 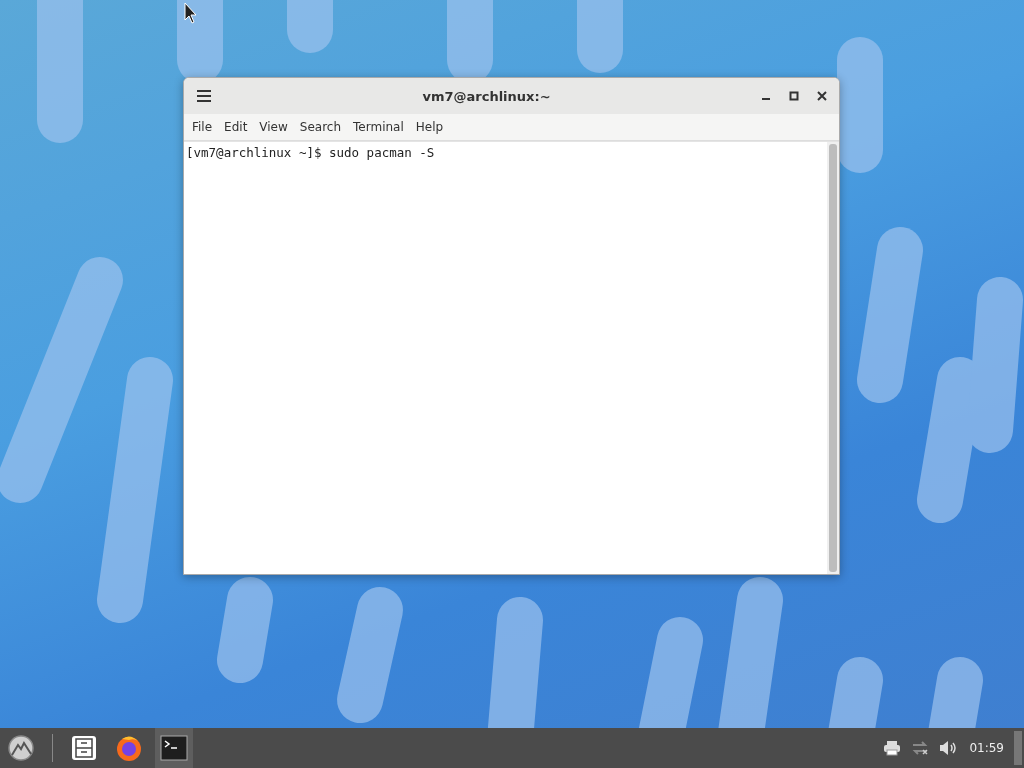 I want to click on network-disconnected-icon, so click(x=920, y=748).